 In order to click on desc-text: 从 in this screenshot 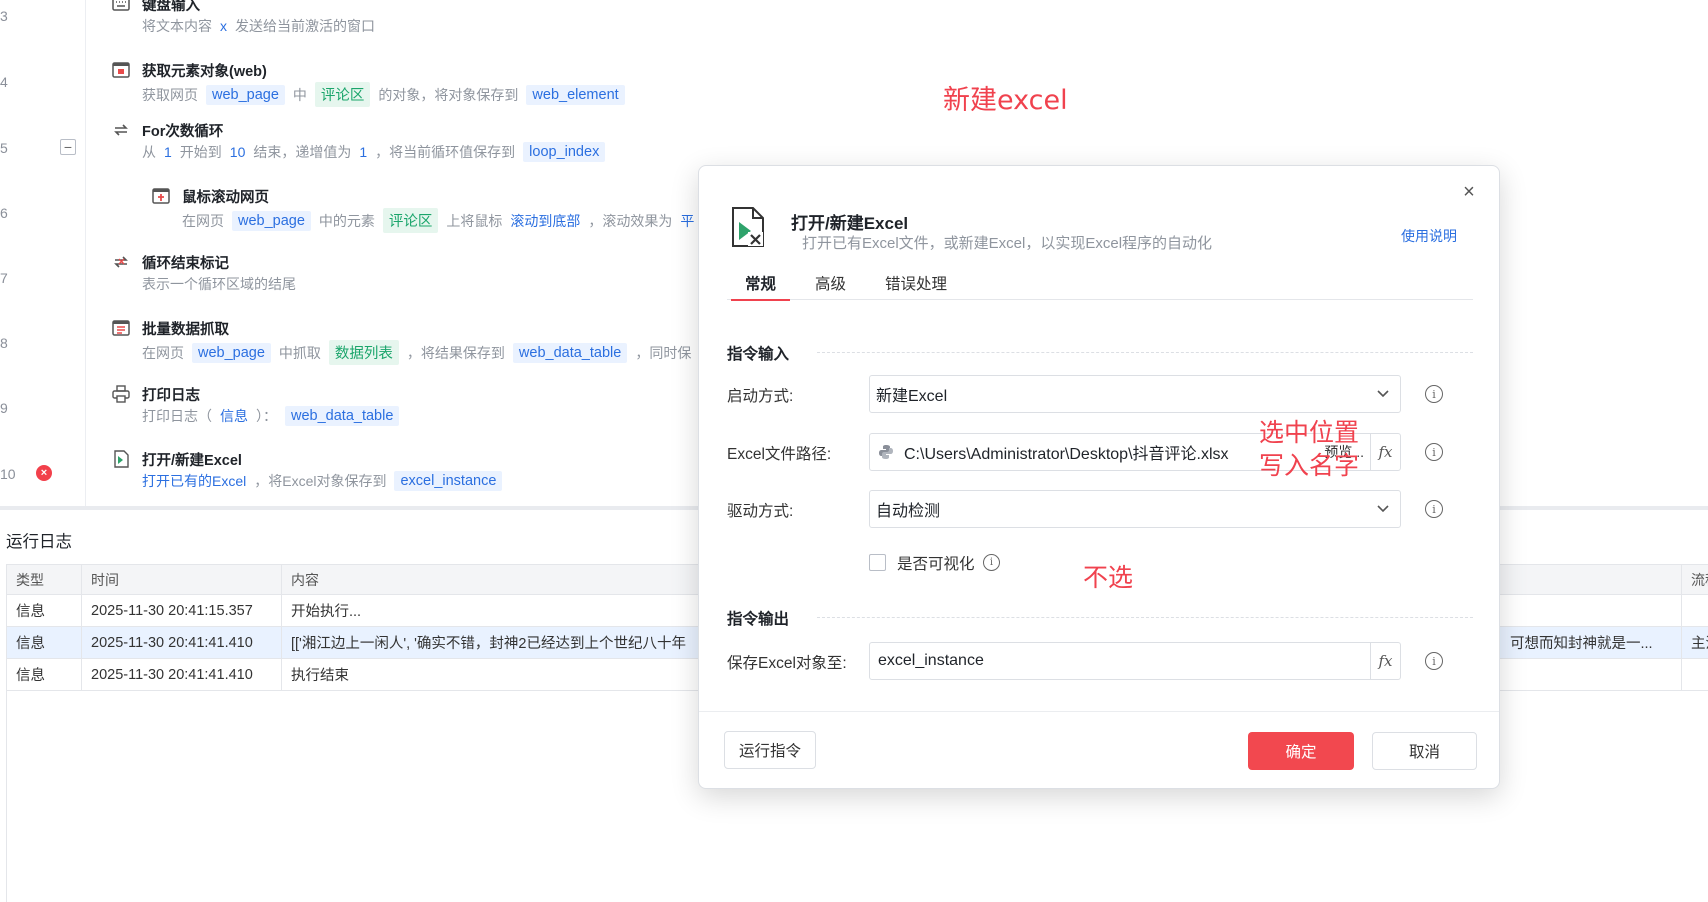, I will do `click(149, 152)`.